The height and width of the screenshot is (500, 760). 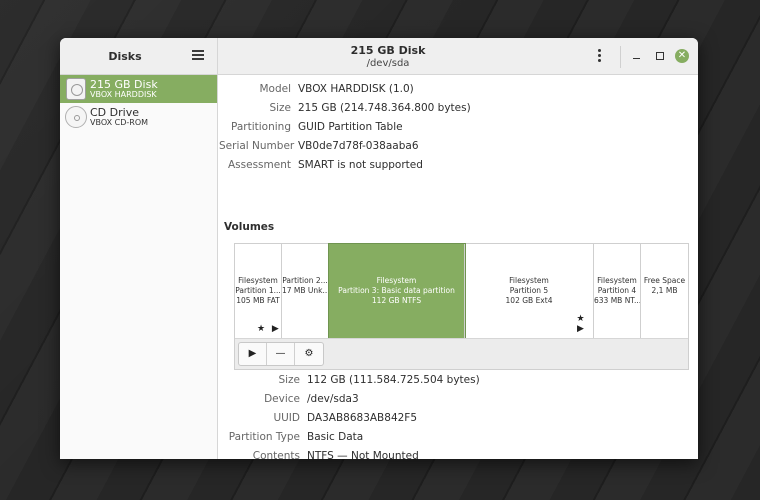 What do you see at coordinates (275, 89) in the screenshot?
I see `prop-label: Model` at bounding box center [275, 89].